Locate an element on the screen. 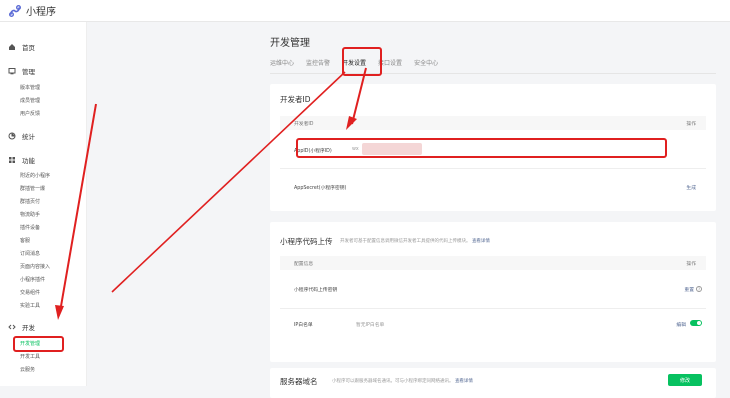 The image size is (730, 398). card-description: 小程序可以跟服务器域名通讯。可与小程序绑定同网络通讯。 查看详情 is located at coordinates (402, 381).